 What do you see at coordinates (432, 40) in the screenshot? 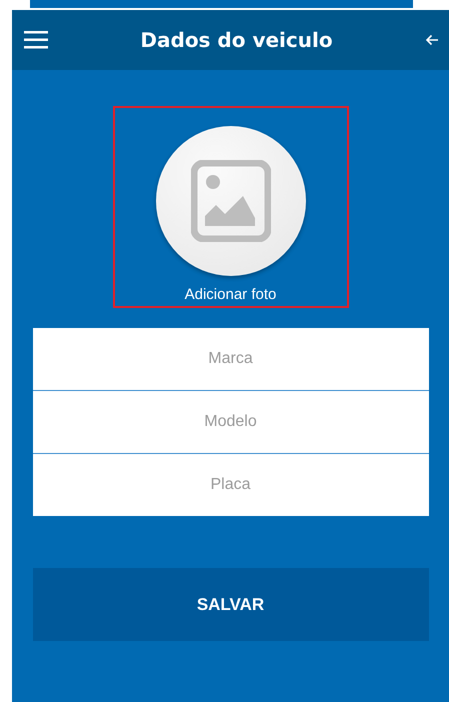
I see `back-arrow-icon` at bounding box center [432, 40].